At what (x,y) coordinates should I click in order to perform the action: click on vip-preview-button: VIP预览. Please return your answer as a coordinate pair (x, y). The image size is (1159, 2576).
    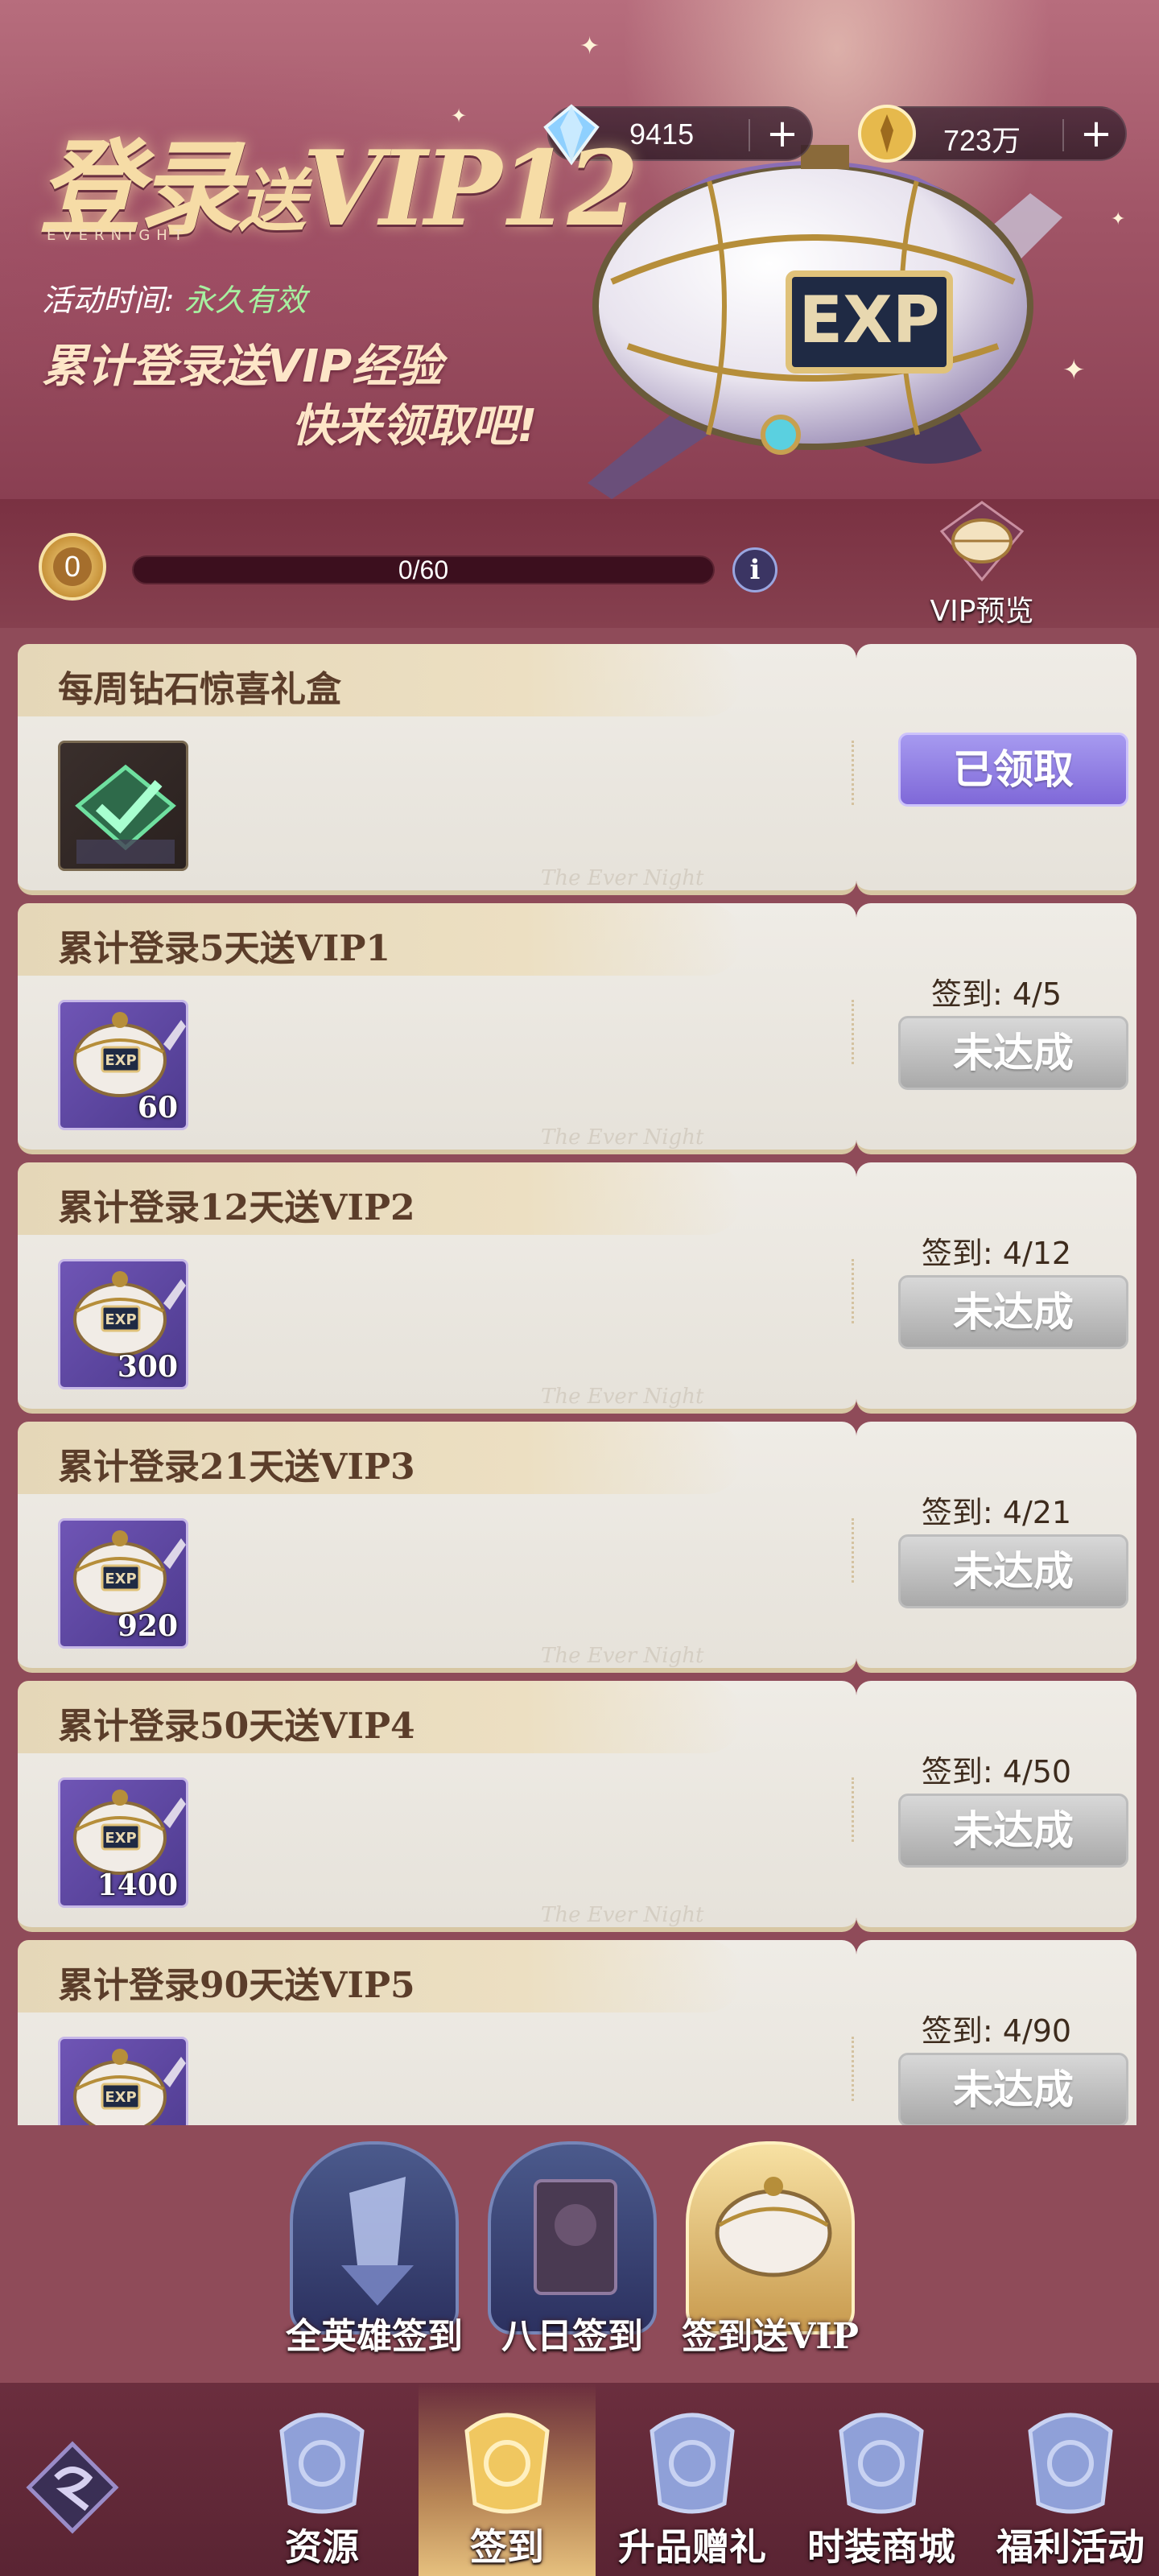
    Looking at the image, I should click on (982, 563).